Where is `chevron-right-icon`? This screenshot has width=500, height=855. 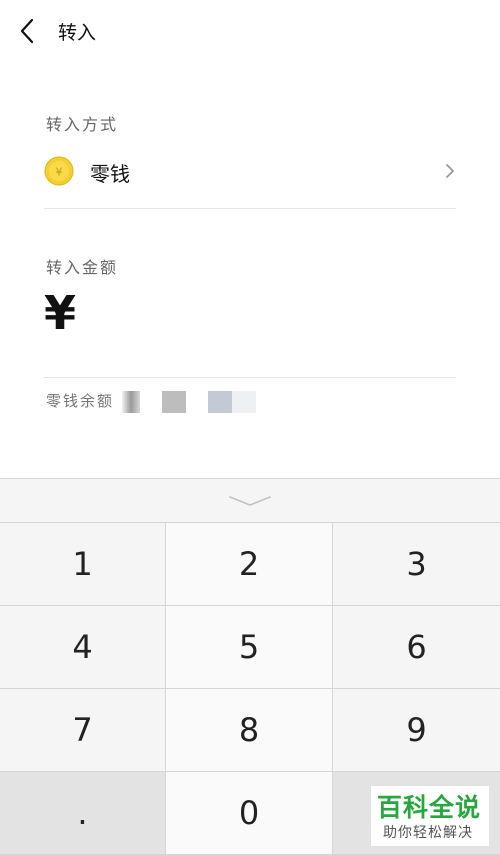
chevron-right-icon is located at coordinates (450, 171).